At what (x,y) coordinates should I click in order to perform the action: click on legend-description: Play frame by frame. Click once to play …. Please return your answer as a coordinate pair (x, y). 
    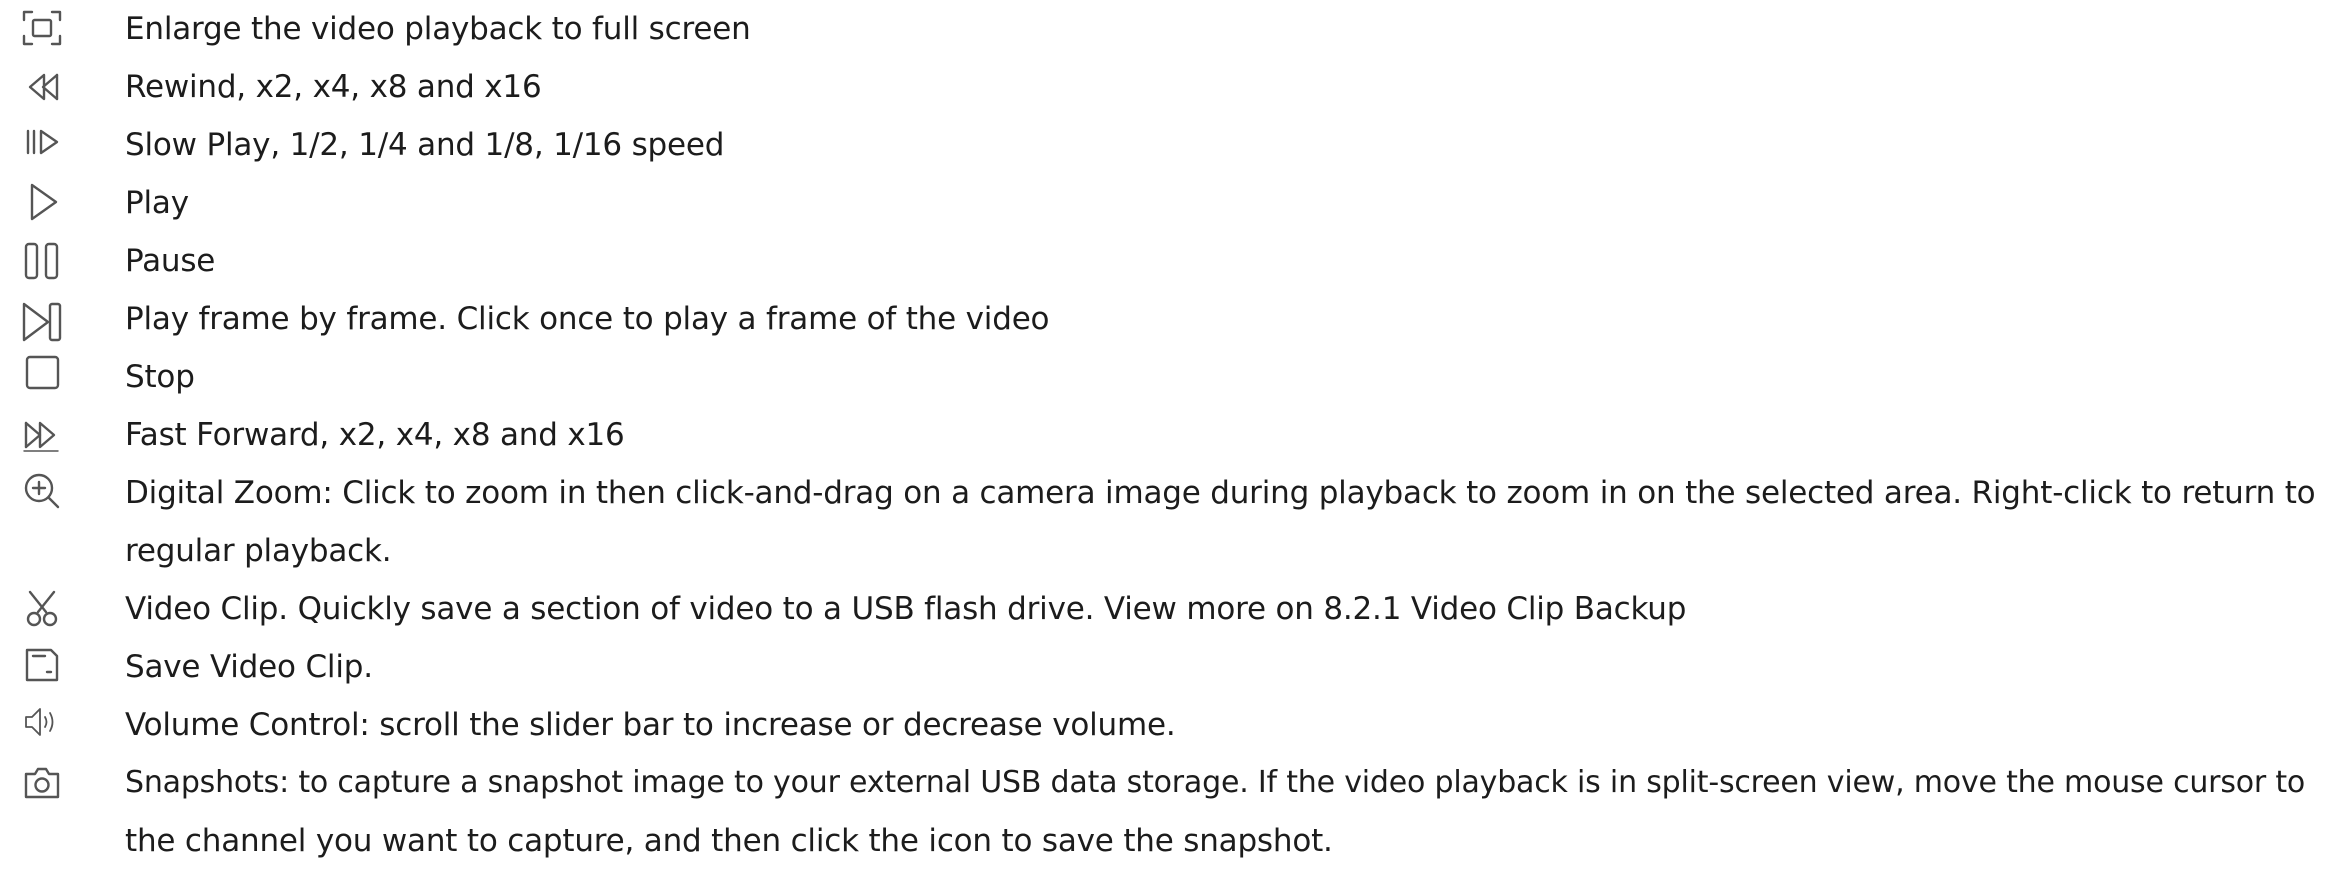
    Looking at the image, I should click on (587, 319).